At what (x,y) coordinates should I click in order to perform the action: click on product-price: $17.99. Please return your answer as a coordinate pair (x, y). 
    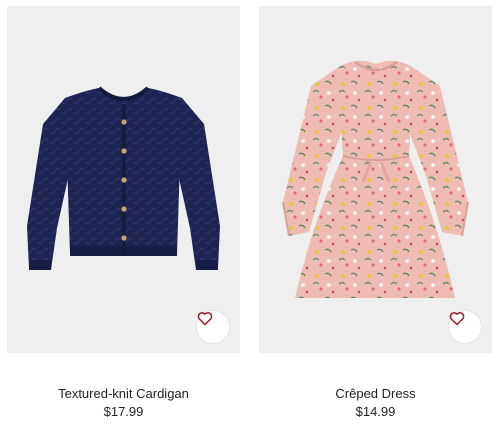
    Looking at the image, I should click on (123, 411).